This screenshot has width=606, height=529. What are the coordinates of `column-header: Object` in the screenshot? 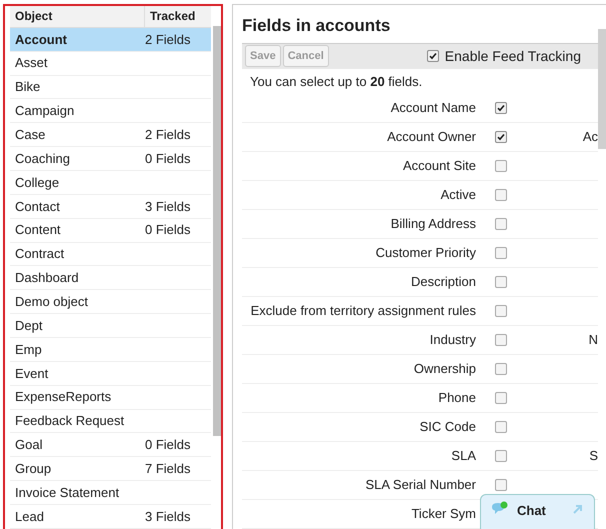 It's located at (34, 17).